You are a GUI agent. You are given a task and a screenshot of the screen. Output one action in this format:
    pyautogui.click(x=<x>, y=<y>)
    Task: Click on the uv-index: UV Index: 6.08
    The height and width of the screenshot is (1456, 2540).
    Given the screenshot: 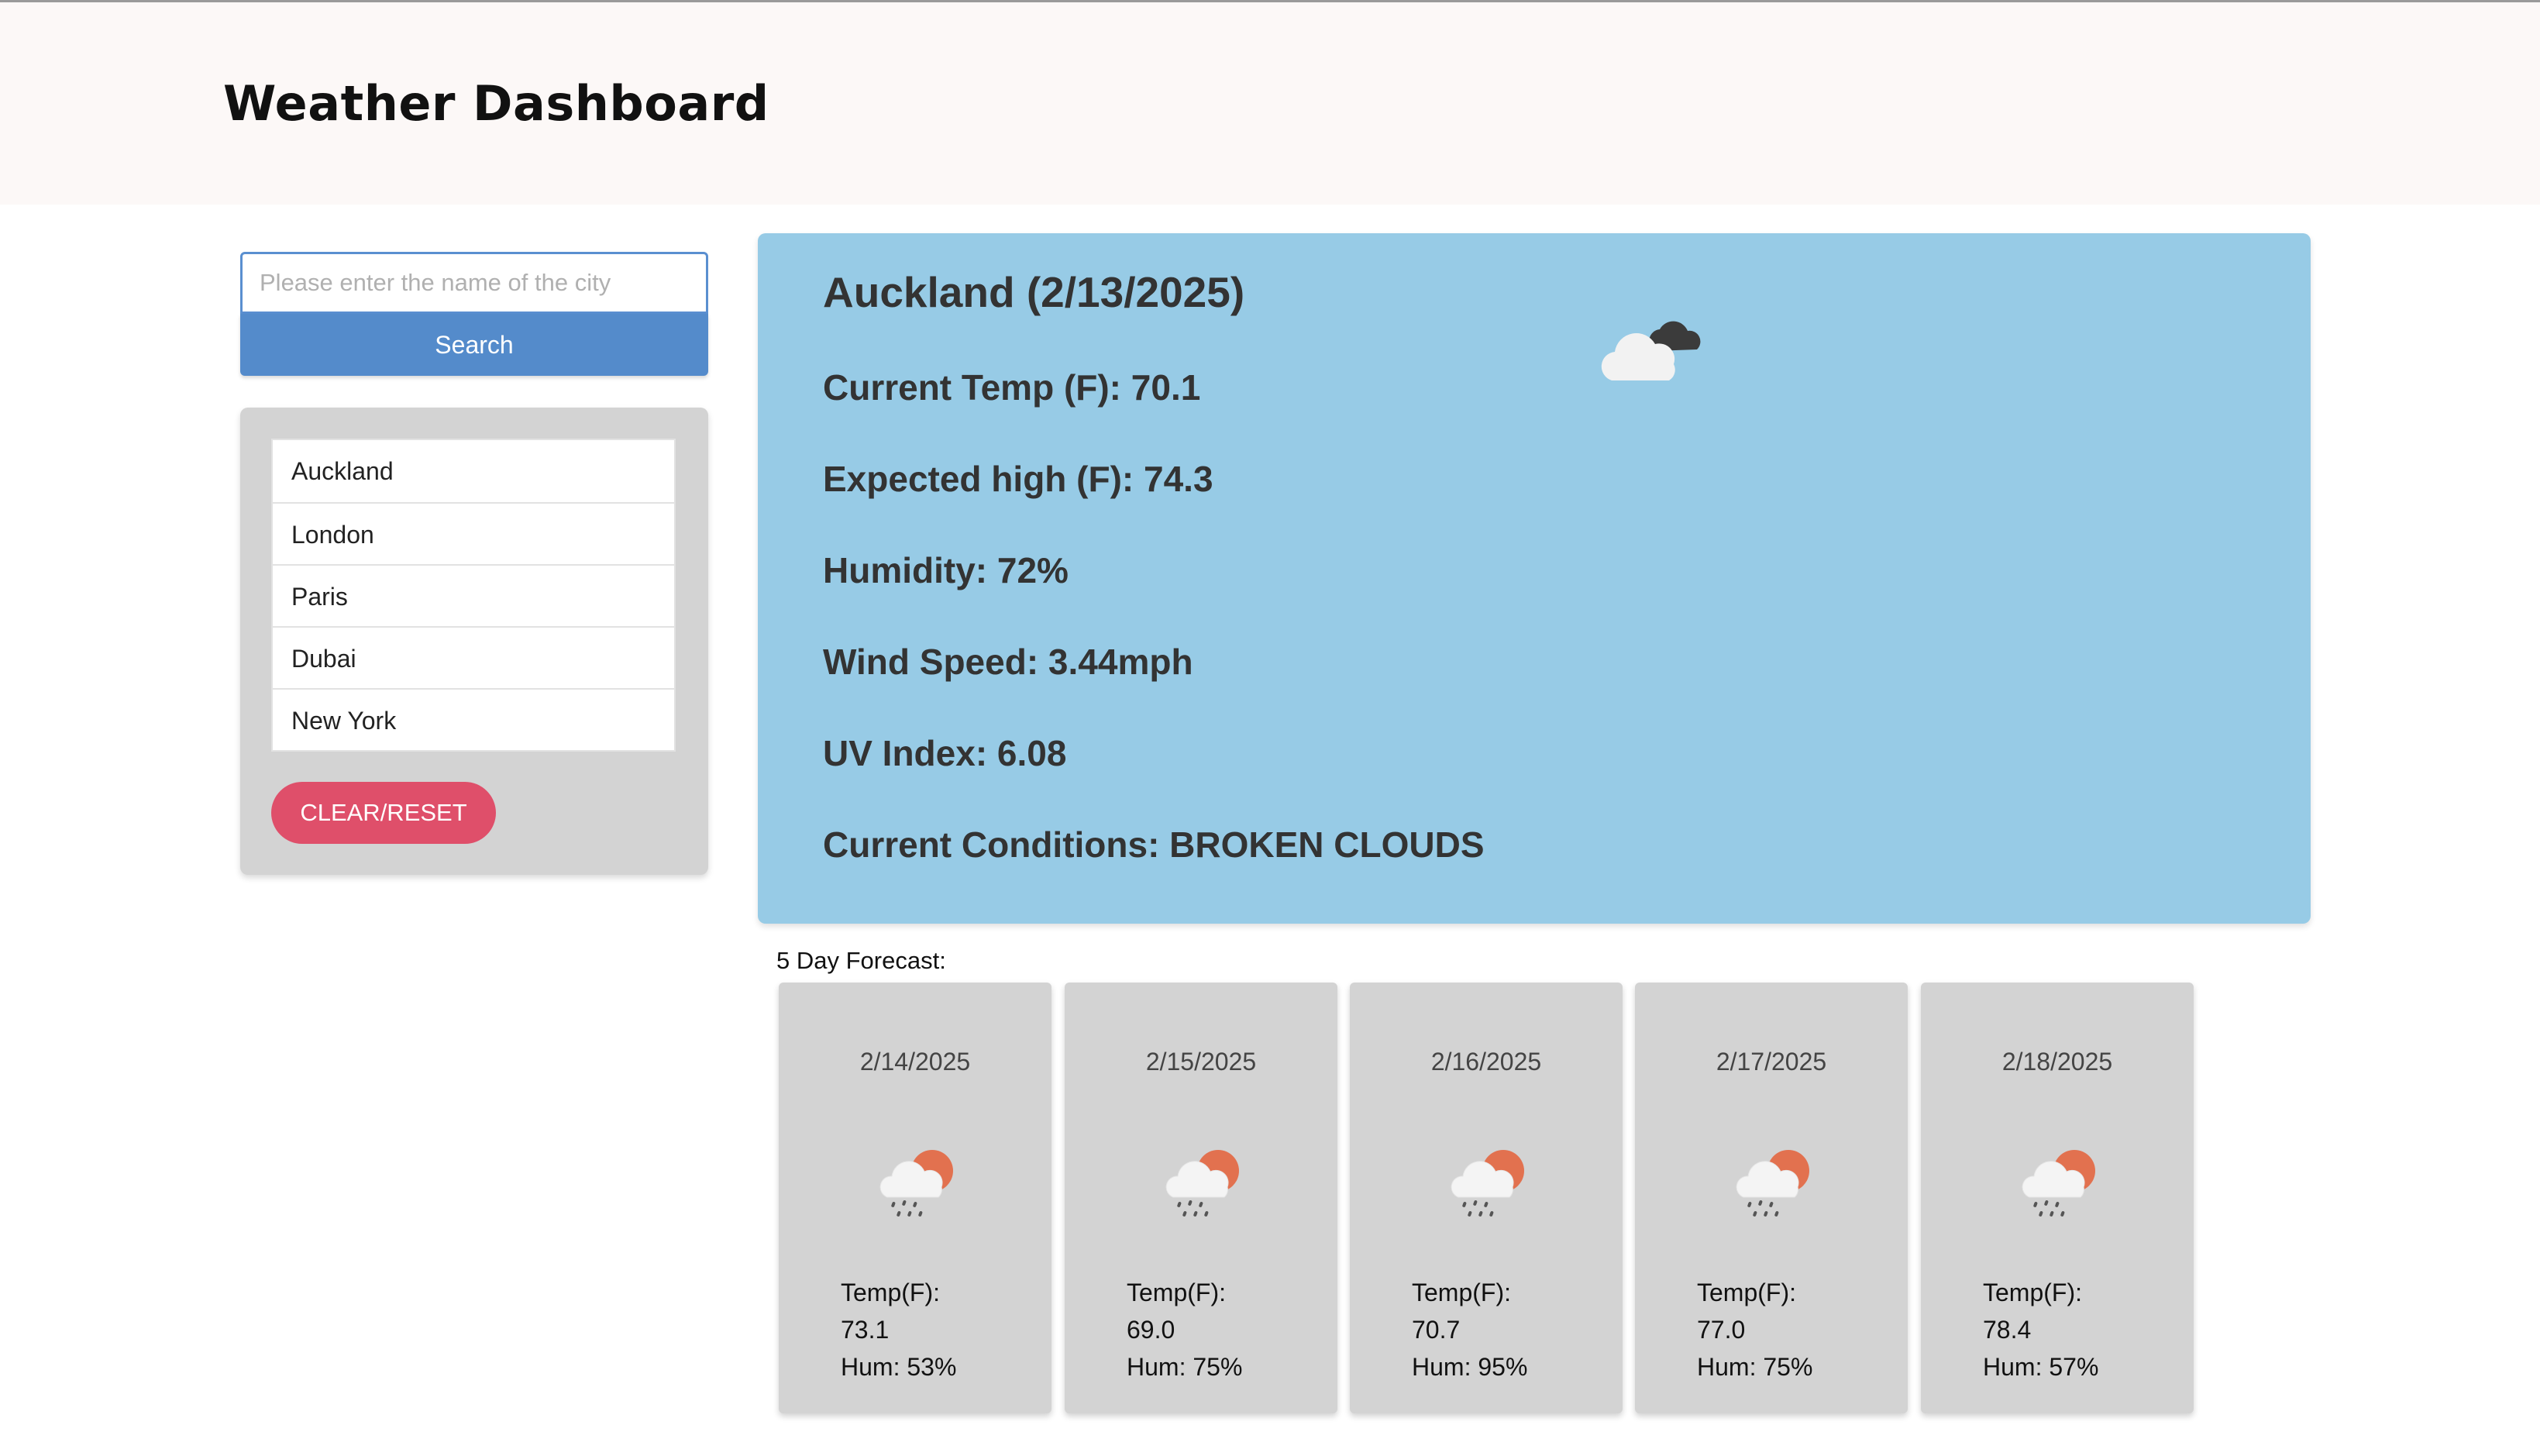 What is the action you would take?
    pyautogui.click(x=945, y=753)
    